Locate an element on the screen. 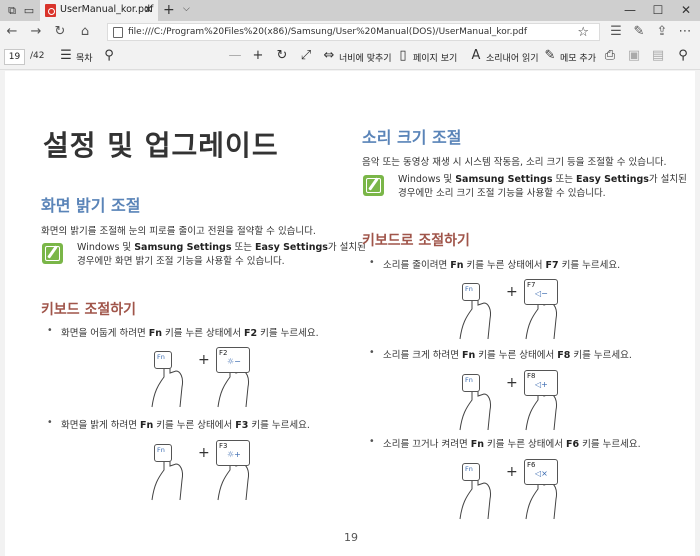 This screenshot has height=556, width=700. pin-icon: ⚲ is located at coordinates (683, 55).